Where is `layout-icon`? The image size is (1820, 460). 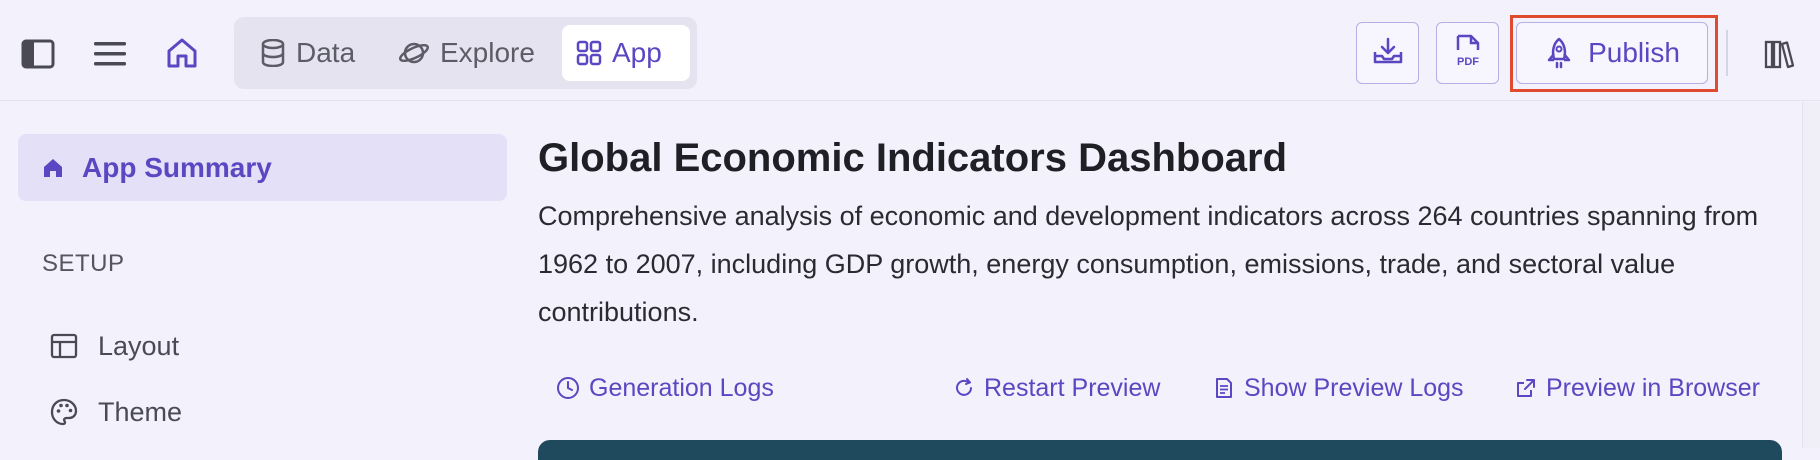 layout-icon is located at coordinates (64, 346).